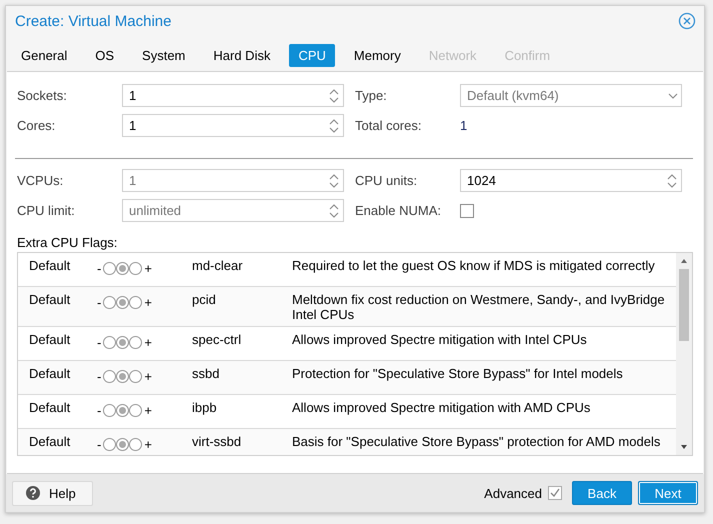  I want to click on field-label: Cores:, so click(36, 125).